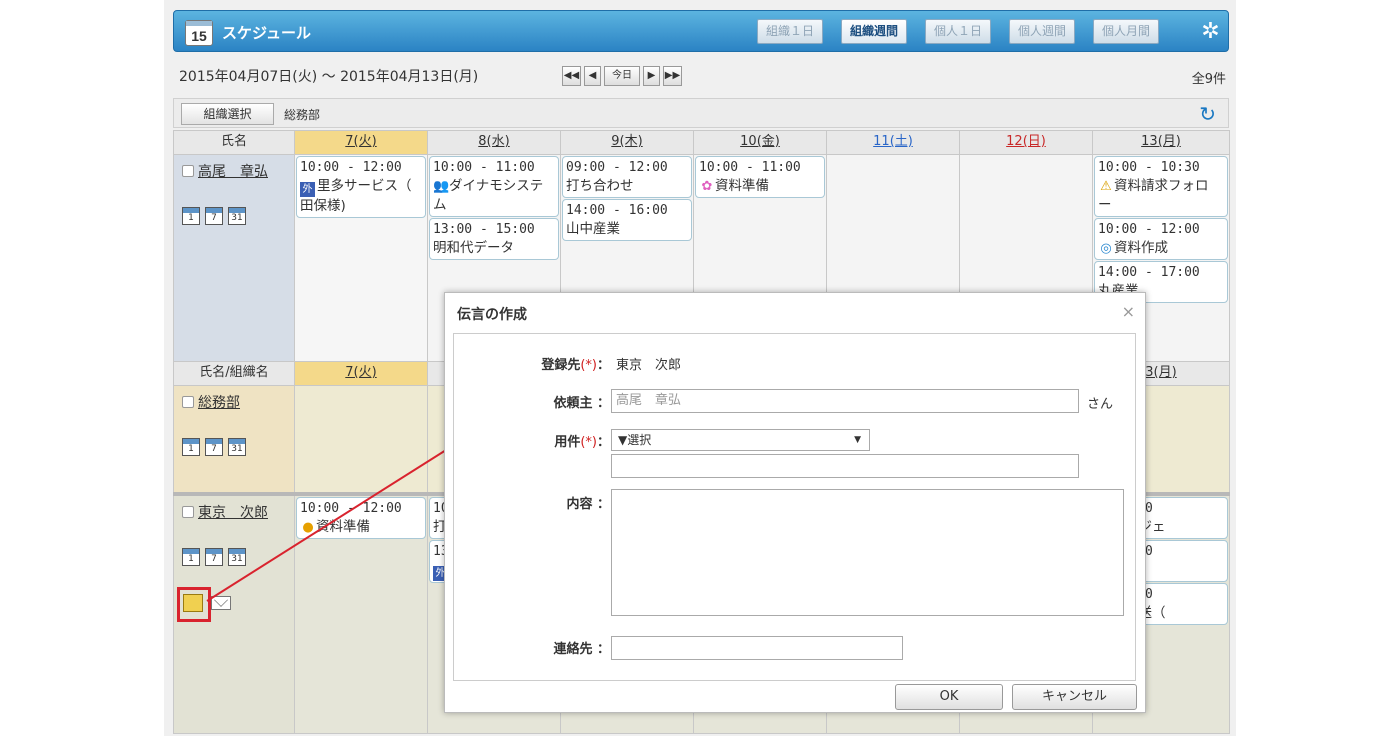 The width and height of the screenshot is (1400, 736). I want to click on event-item: 10:00 - 11:00 👥ダイナモシステム, so click(494, 186).